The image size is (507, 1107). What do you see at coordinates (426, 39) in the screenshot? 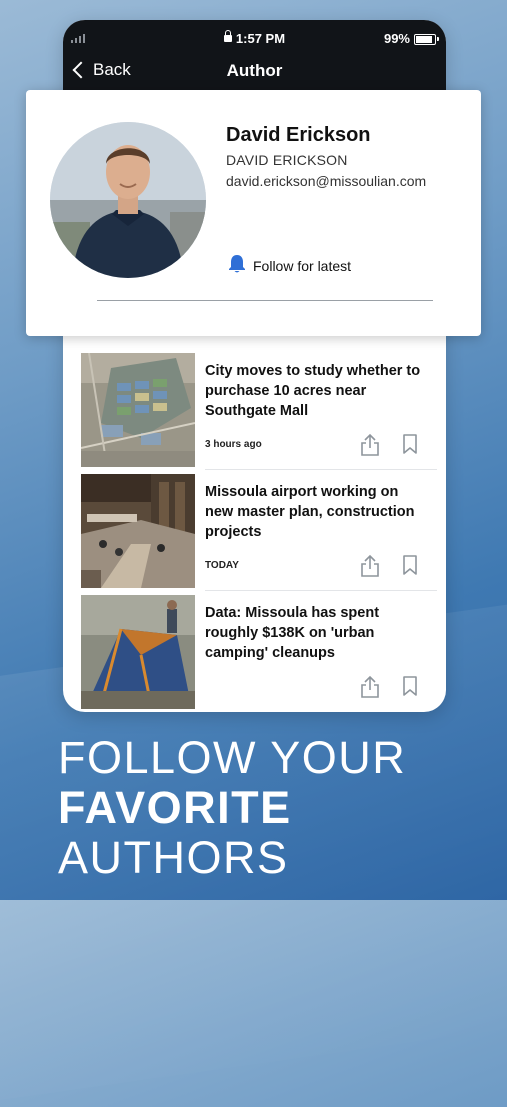
I see `battery-icon` at bounding box center [426, 39].